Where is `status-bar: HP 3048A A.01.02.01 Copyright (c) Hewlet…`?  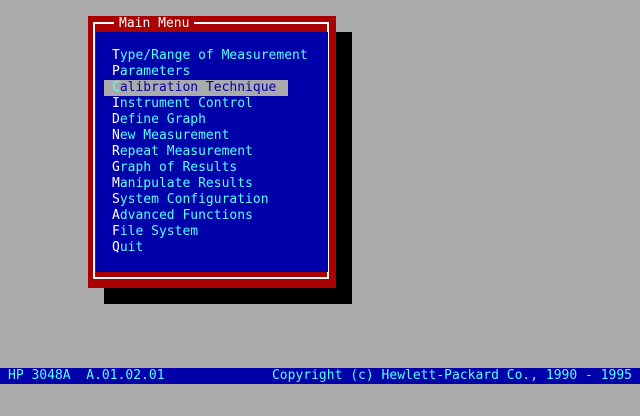
status-bar: HP 3048A A.01.02.01 Copyright (c) Hewlet… is located at coordinates (320, 376).